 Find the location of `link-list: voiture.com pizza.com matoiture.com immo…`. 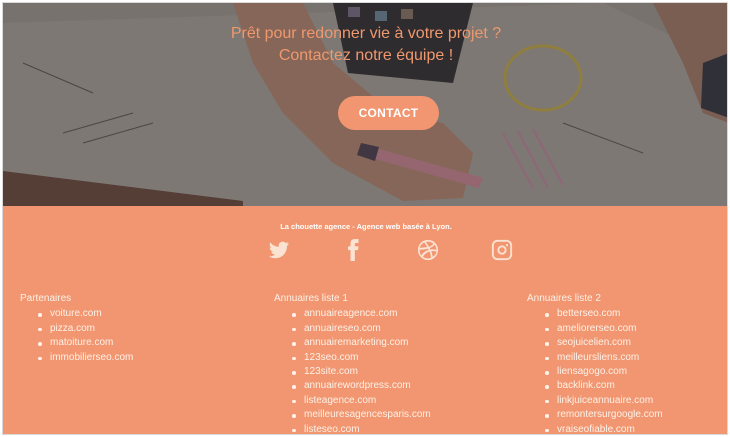

link-list: voiture.com pizza.com matoiture.com immo… is located at coordinates (76, 336).